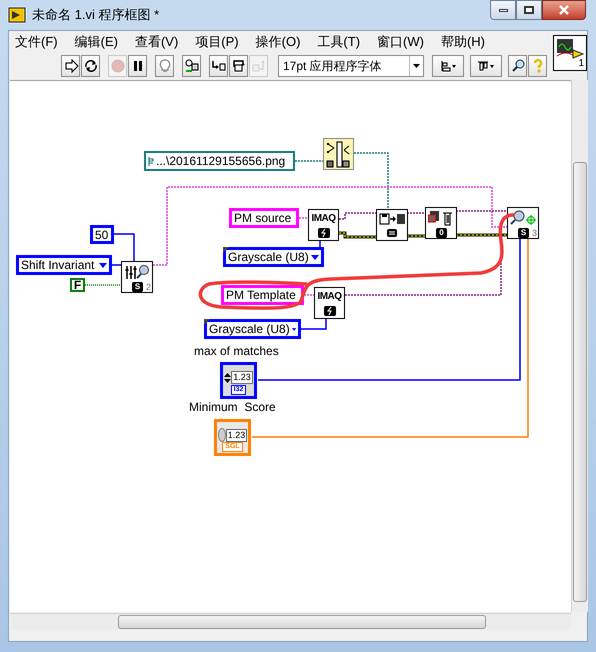 The height and width of the screenshot is (652, 596). What do you see at coordinates (96, 42) in the screenshot?
I see `menu-item: 编辑(E)` at bounding box center [96, 42].